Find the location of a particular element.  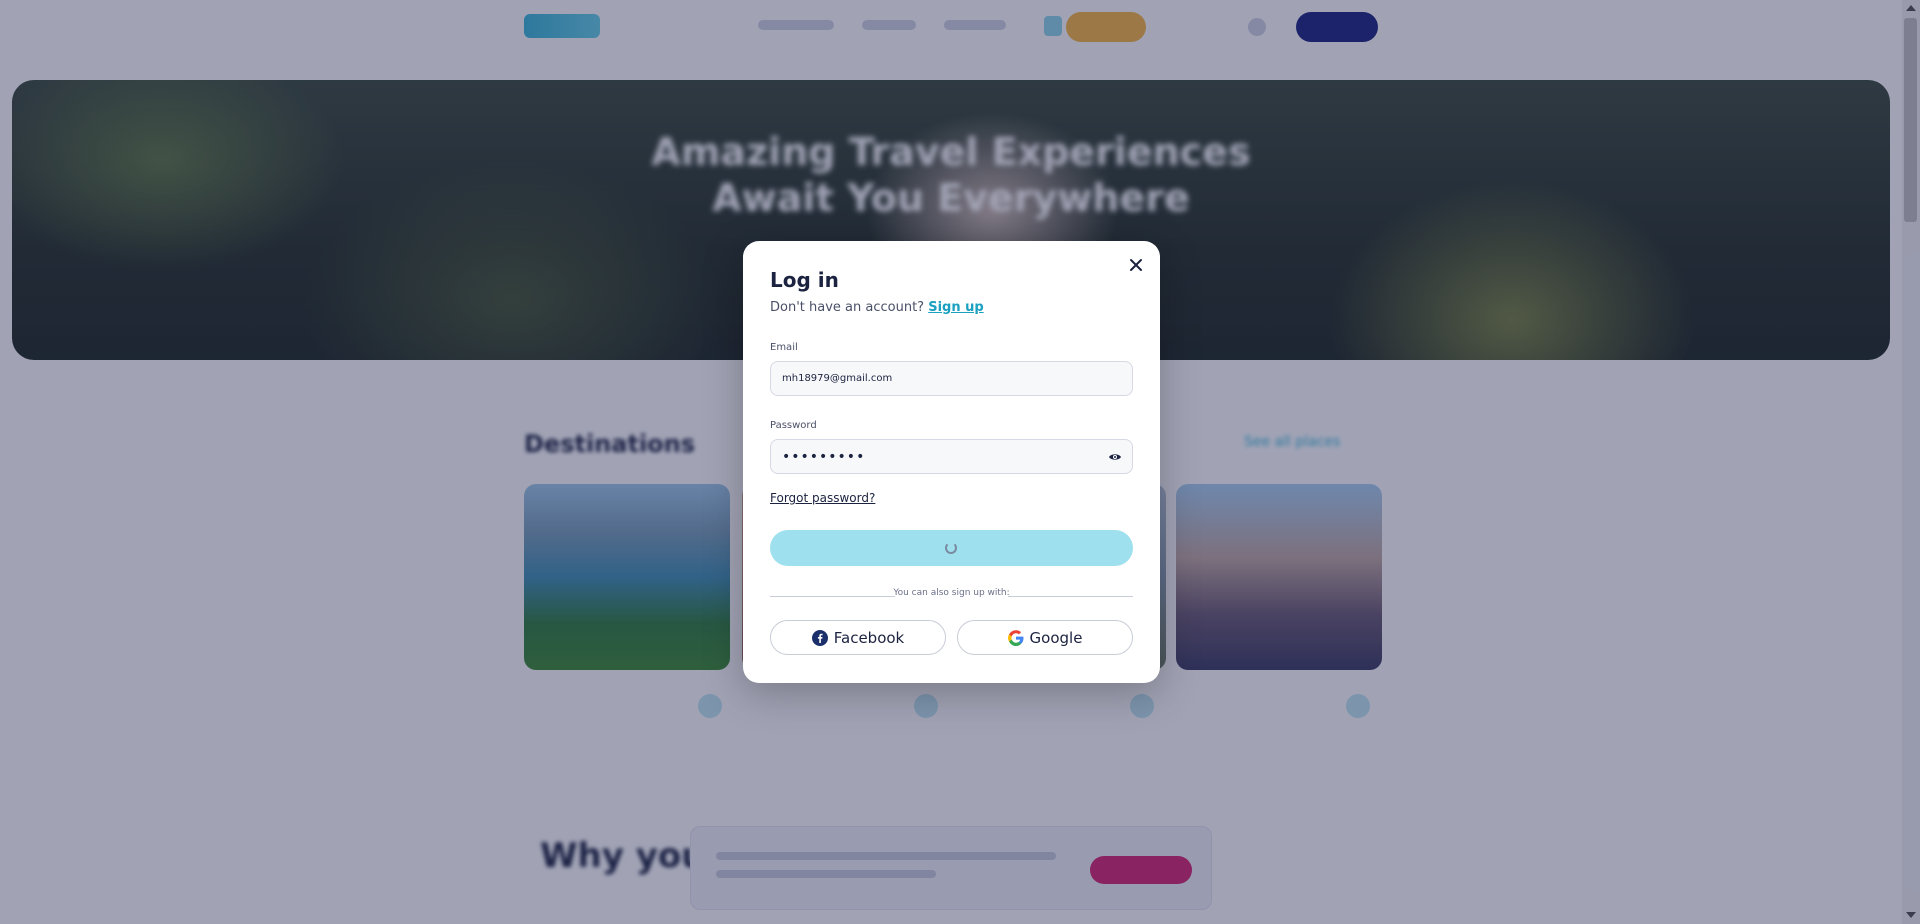

login-submit-button is located at coordinates (951, 548).